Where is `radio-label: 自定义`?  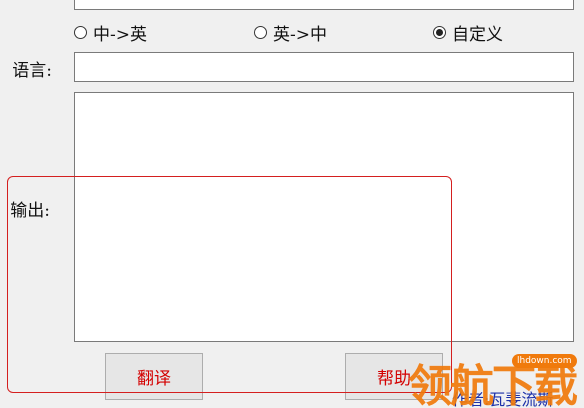 radio-label: 自定义 is located at coordinates (477, 34).